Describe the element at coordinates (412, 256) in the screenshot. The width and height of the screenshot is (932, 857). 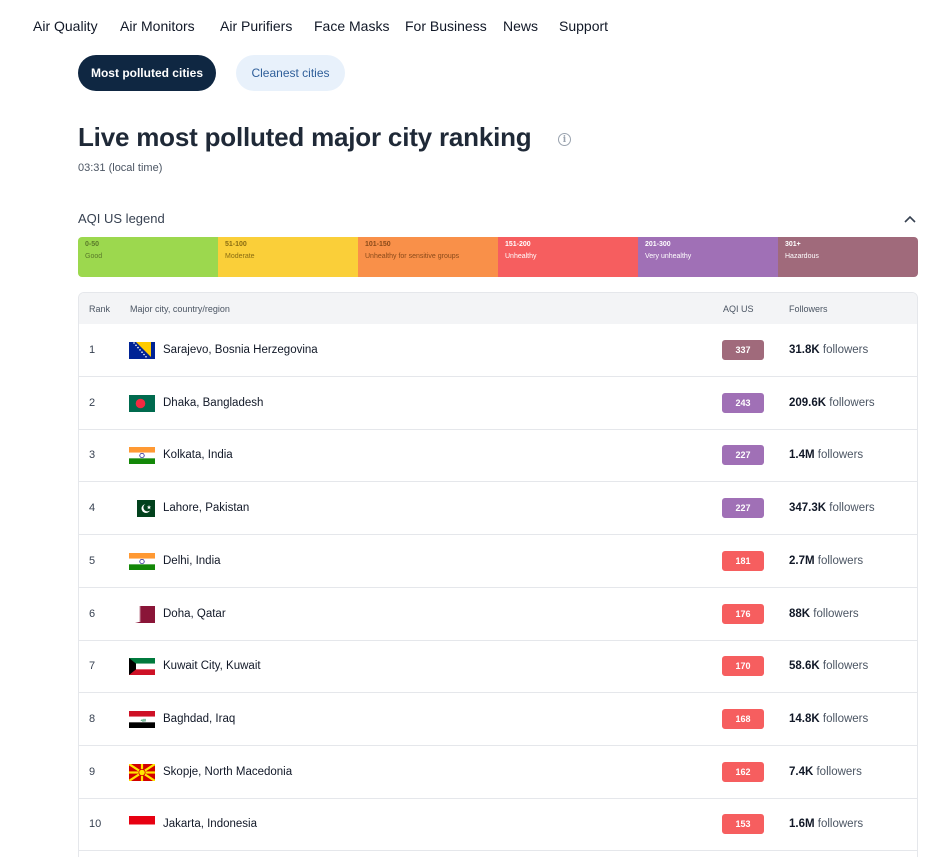
I see `legend-label: Unhealthy for sensitive groups` at that location.